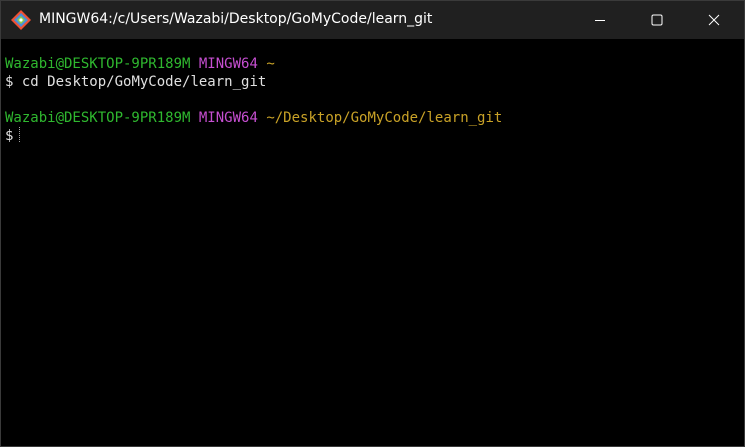  I want to click on command-line-1: $ cd Desktop/GoMyCode/learn_git, so click(368, 82).